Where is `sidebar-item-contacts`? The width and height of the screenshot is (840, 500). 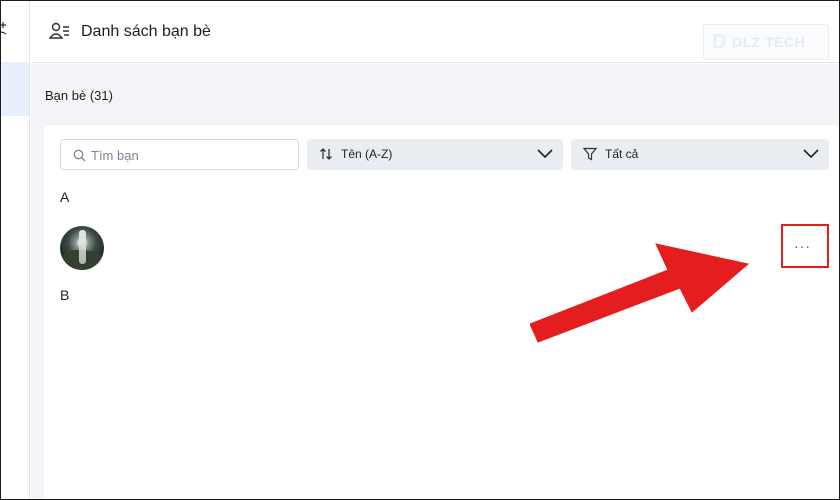
sidebar-item-contacts is located at coordinates (14, 89).